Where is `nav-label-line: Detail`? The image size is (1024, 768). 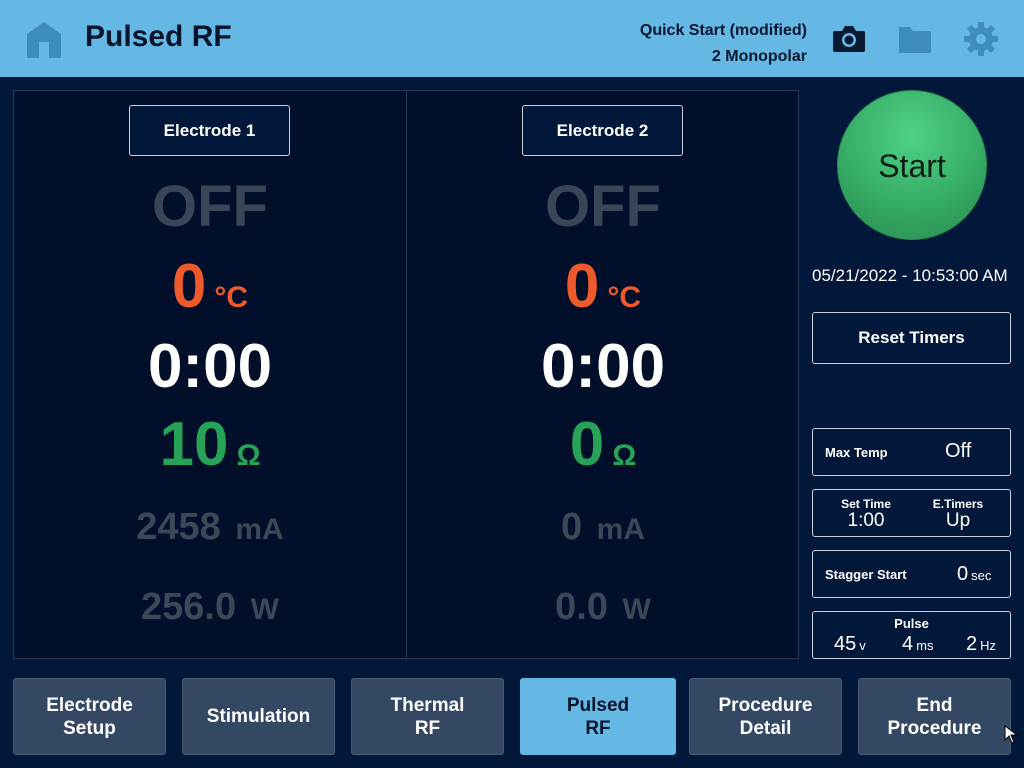
nav-label-line: Detail is located at coordinates (765, 728).